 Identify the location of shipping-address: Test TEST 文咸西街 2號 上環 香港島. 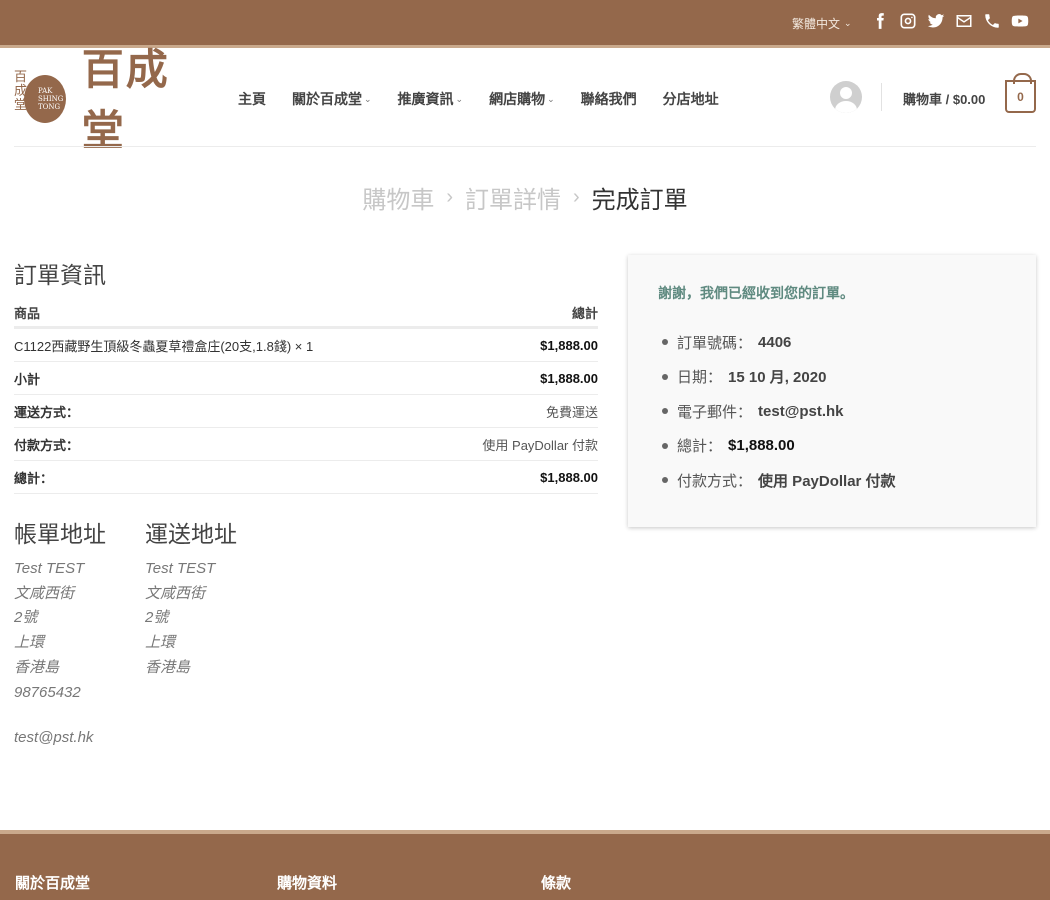
(180, 619).